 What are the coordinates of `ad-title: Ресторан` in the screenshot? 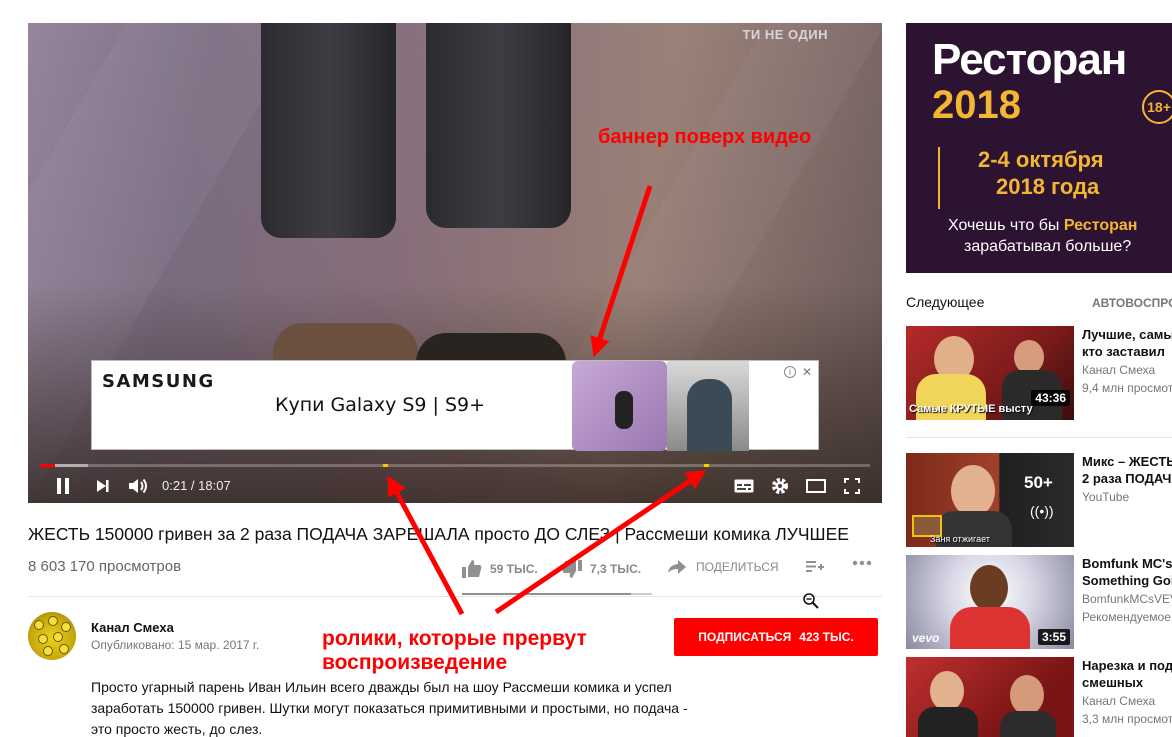 It's located at (1029, 59).